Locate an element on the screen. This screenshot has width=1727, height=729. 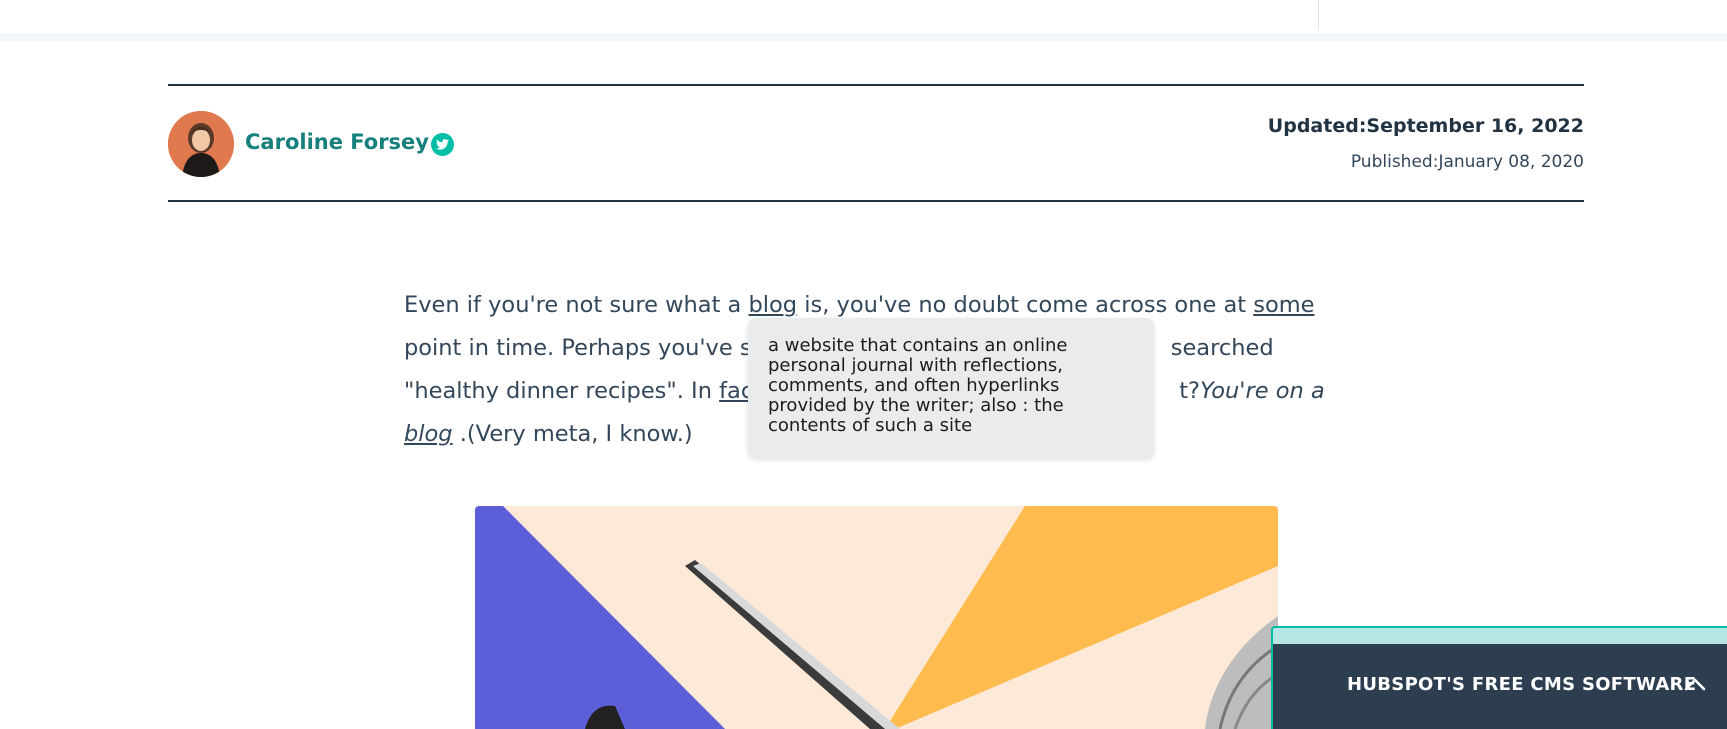
cta-label: HUBSPOT'S FREE CMS SOFTWARE is located at coordinates (1521, 684).